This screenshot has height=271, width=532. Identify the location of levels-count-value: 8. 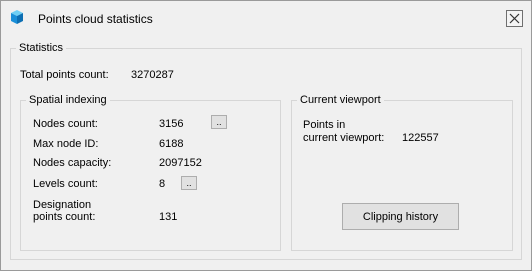
(162, 184).